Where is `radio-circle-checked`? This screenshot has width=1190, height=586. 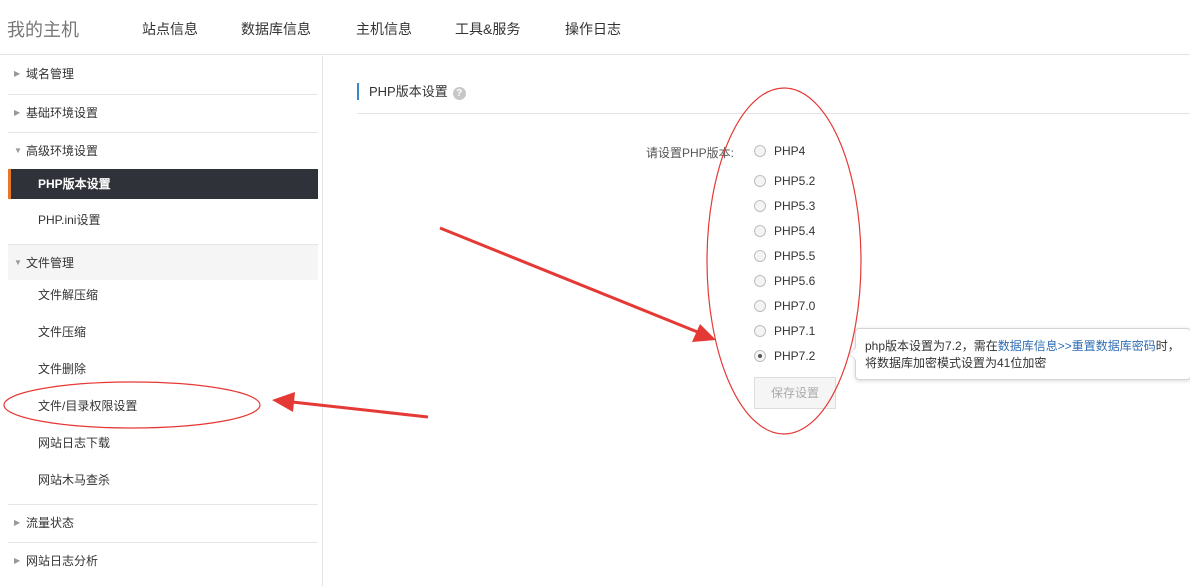
radio-circle-checked is located at coordinates (760, 356).